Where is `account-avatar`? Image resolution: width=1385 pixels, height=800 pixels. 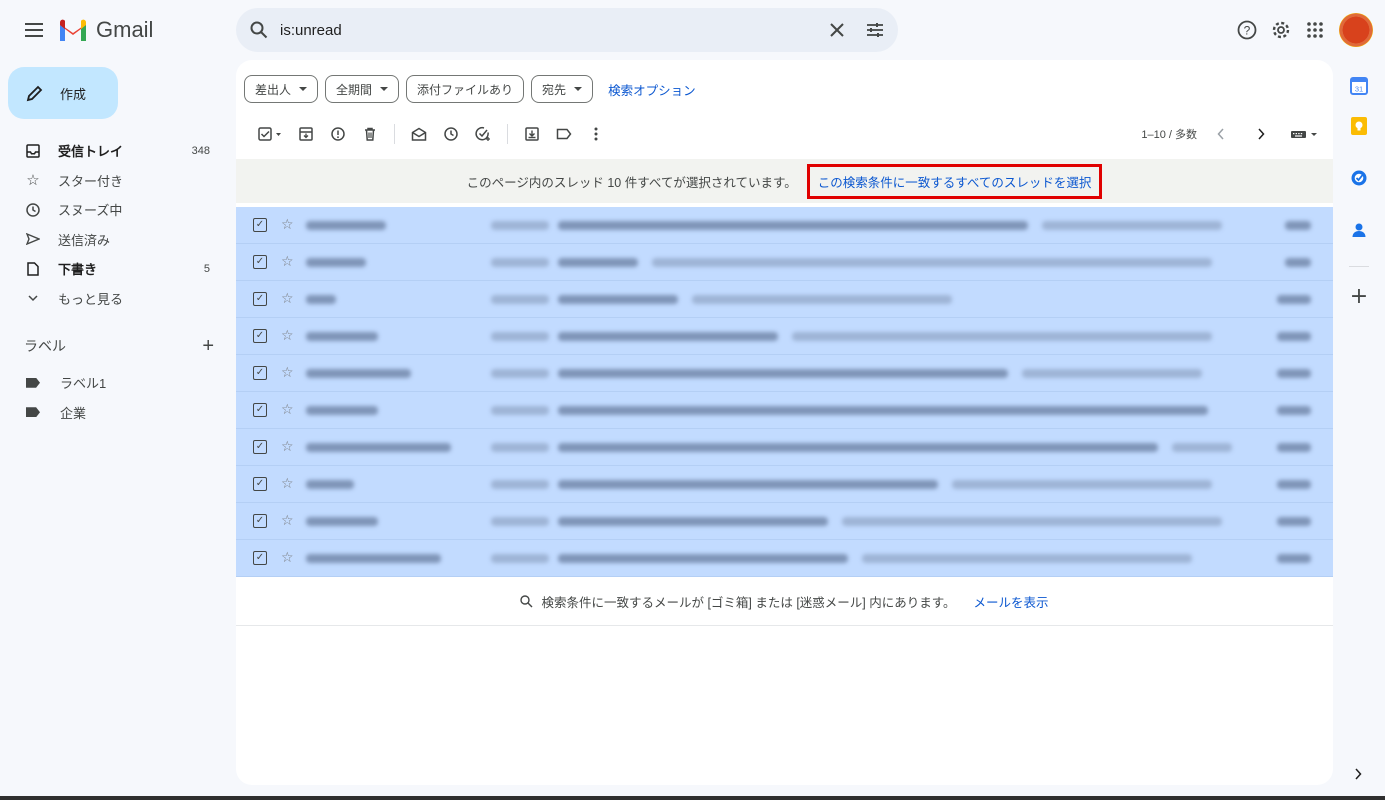
account-avatar is located at coordinates (1356, 30).